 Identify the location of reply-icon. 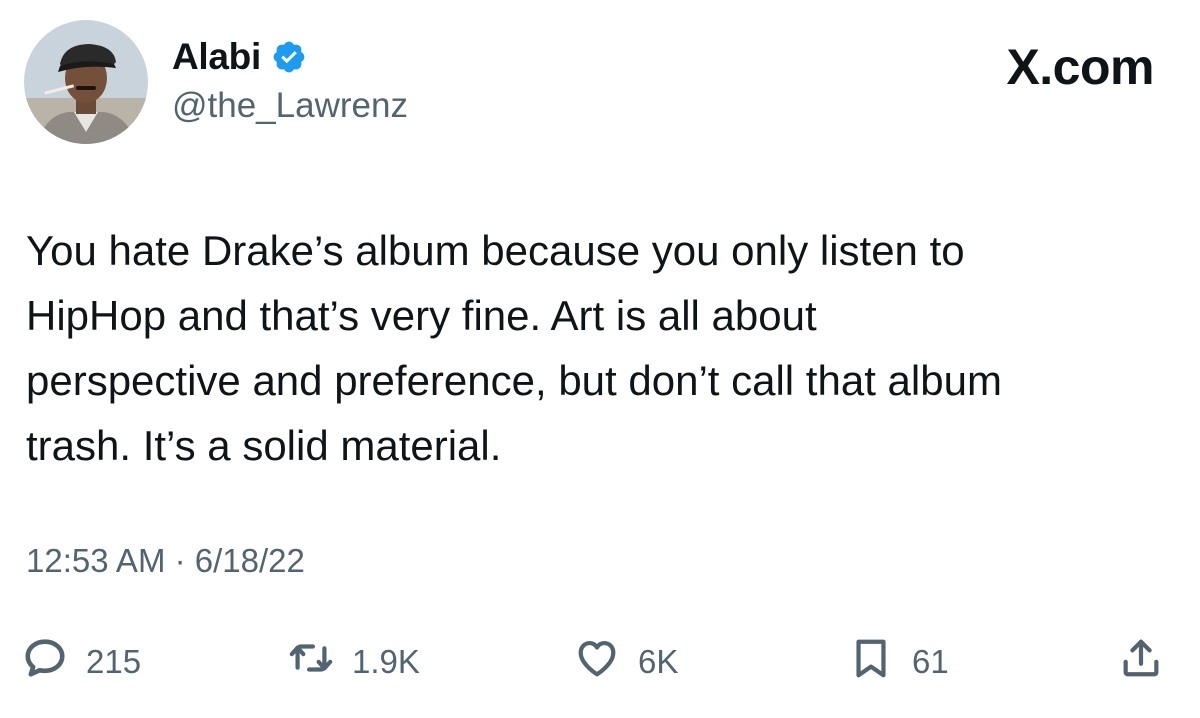
(45, 662).